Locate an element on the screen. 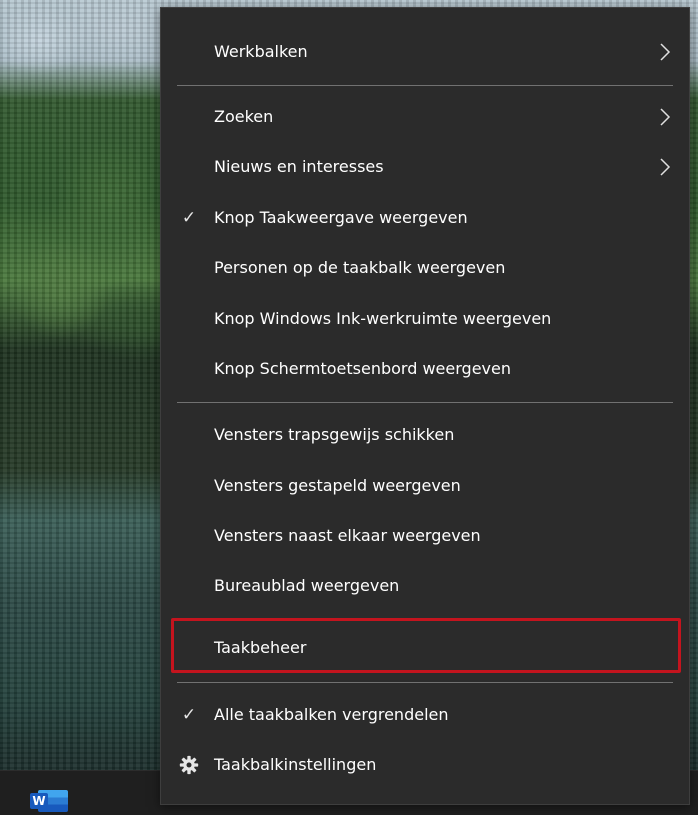 Image resolution: width=698 pixels, height=815 pixels. menu-item-nieuws-en-interesses: Nieuws en interesses is located at coordinates (425, 167).